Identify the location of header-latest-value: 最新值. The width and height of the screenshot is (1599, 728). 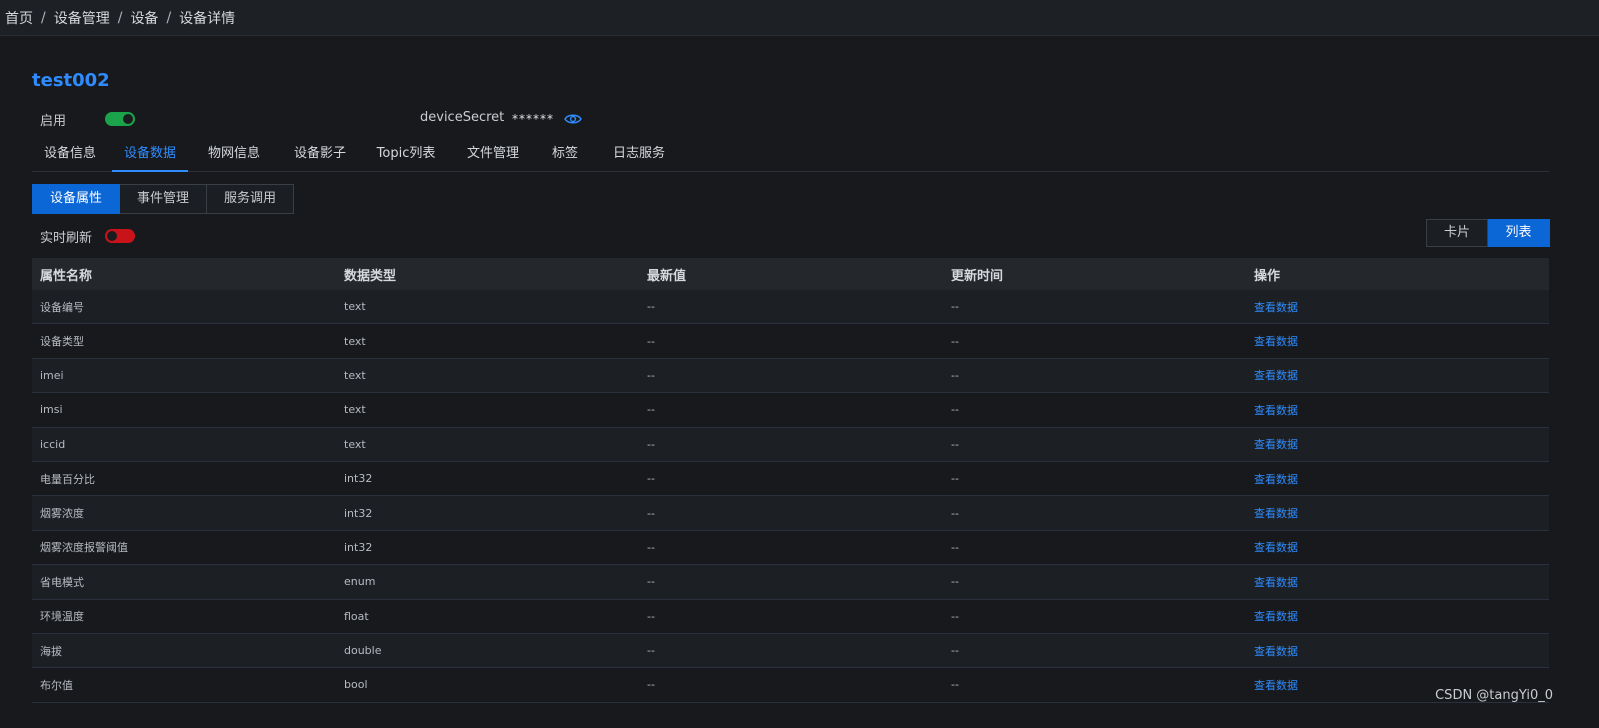
(667, 276).